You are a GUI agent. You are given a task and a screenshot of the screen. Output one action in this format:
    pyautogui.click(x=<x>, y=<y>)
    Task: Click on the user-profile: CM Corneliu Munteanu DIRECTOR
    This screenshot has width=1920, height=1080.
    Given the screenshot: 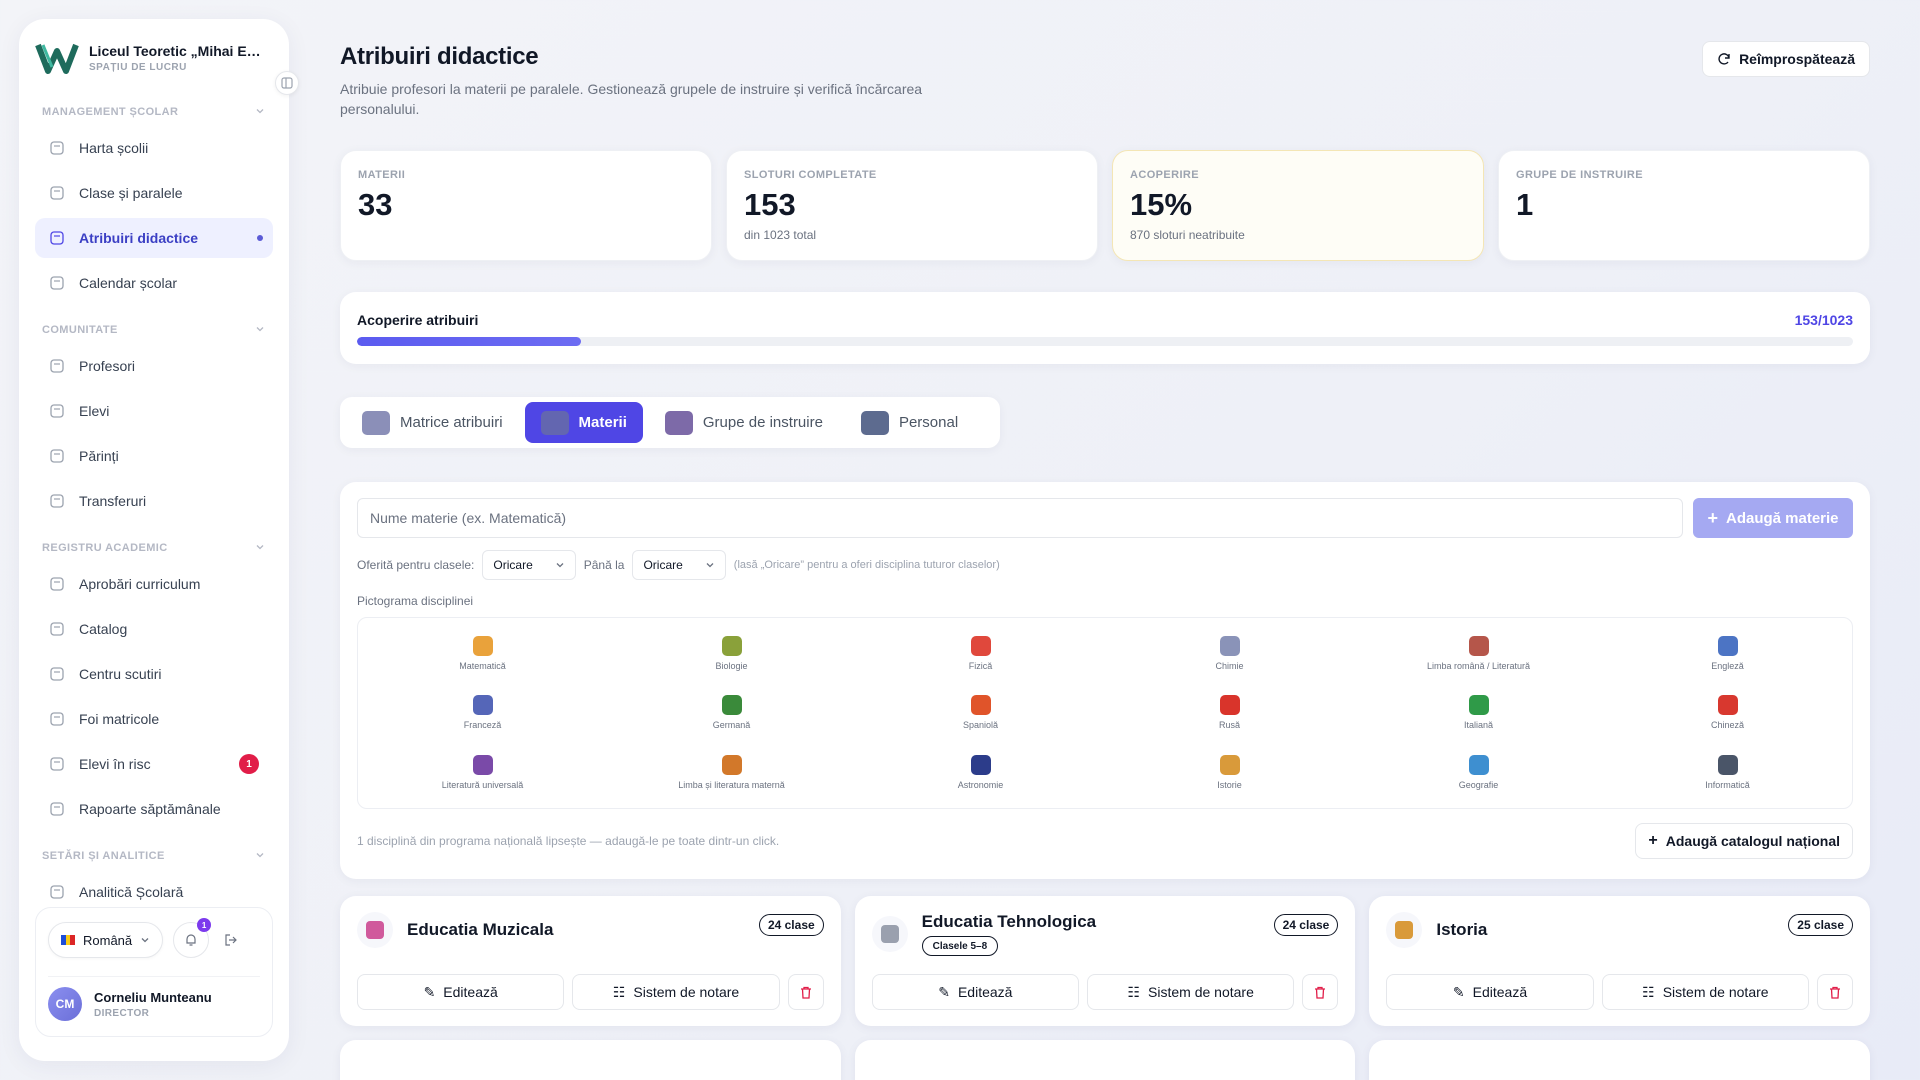 What is the action you would take?
    pyautogui.click(x=154, y=998)
    